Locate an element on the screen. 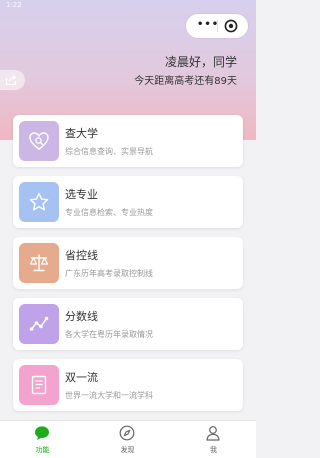 This screenshot has height=458, width=320. share-icon is located at coordinates (11, 80).